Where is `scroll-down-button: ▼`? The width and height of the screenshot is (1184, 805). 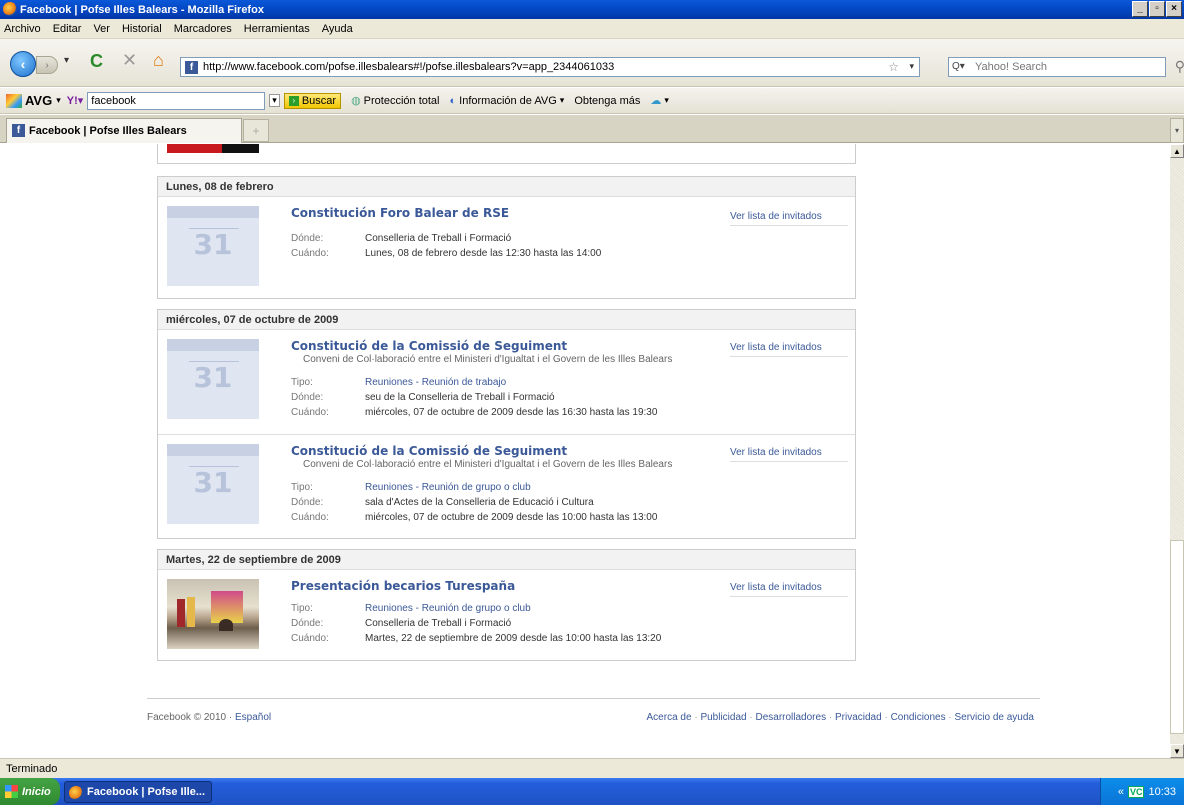 scroll-down-button: ▼ is located at coordinates (1177, 751).